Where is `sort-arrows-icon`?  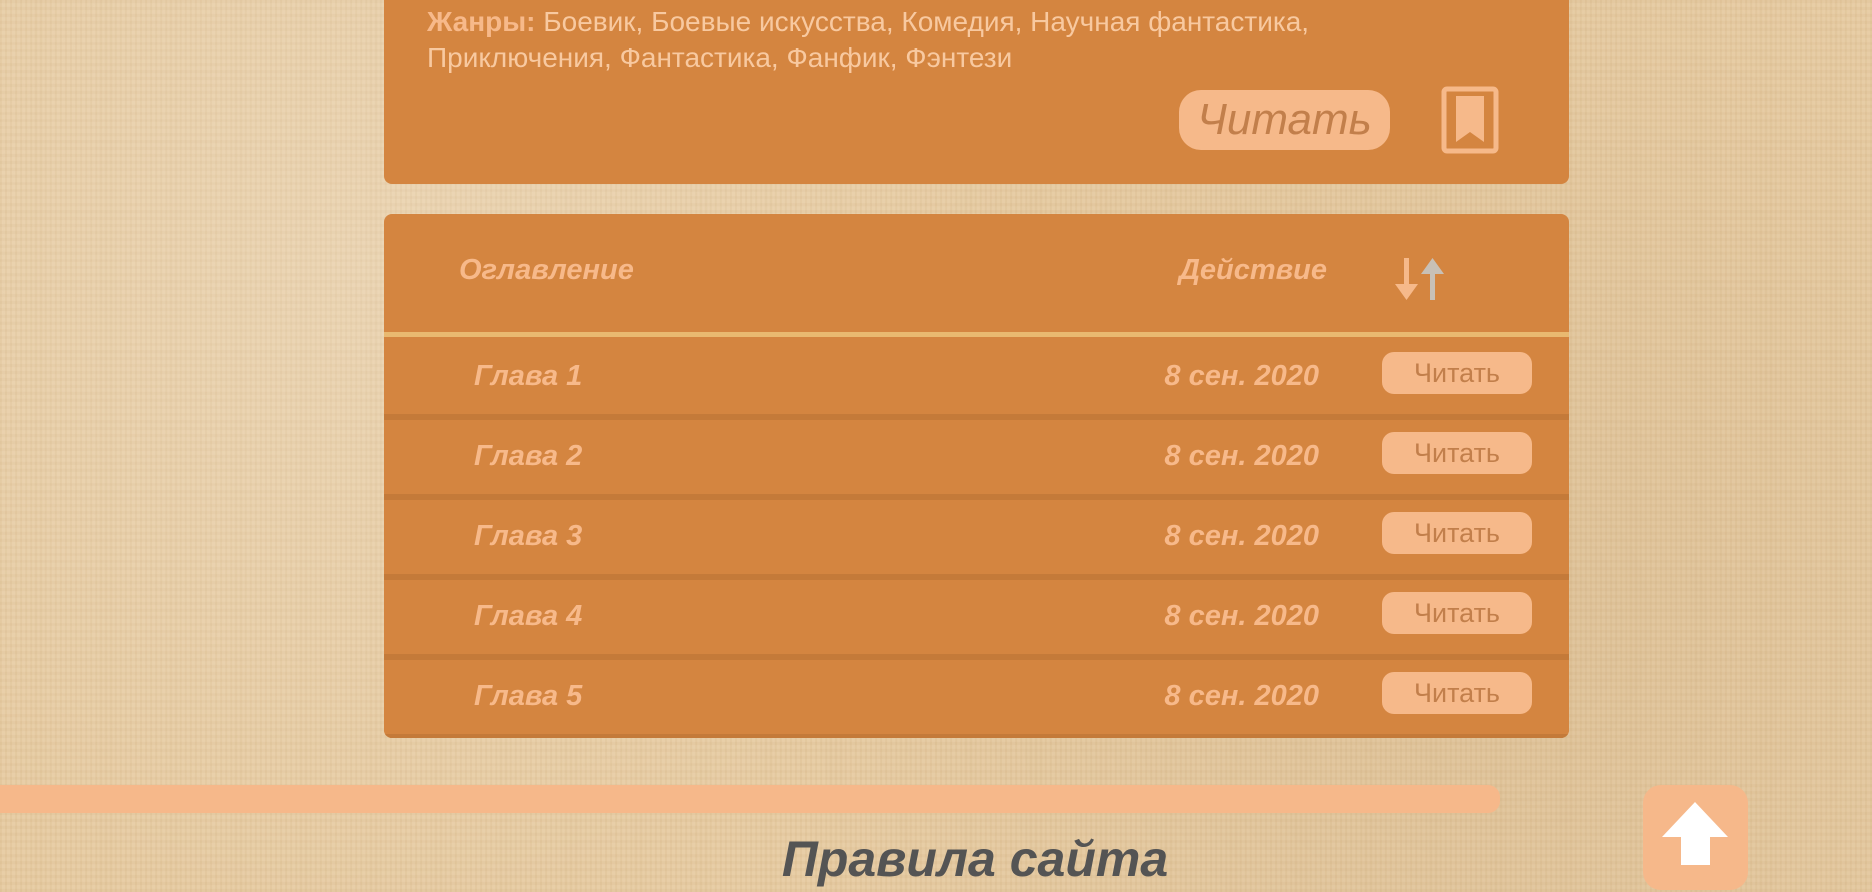 sort-arrows-icon is located at coordinates (1422, 279).